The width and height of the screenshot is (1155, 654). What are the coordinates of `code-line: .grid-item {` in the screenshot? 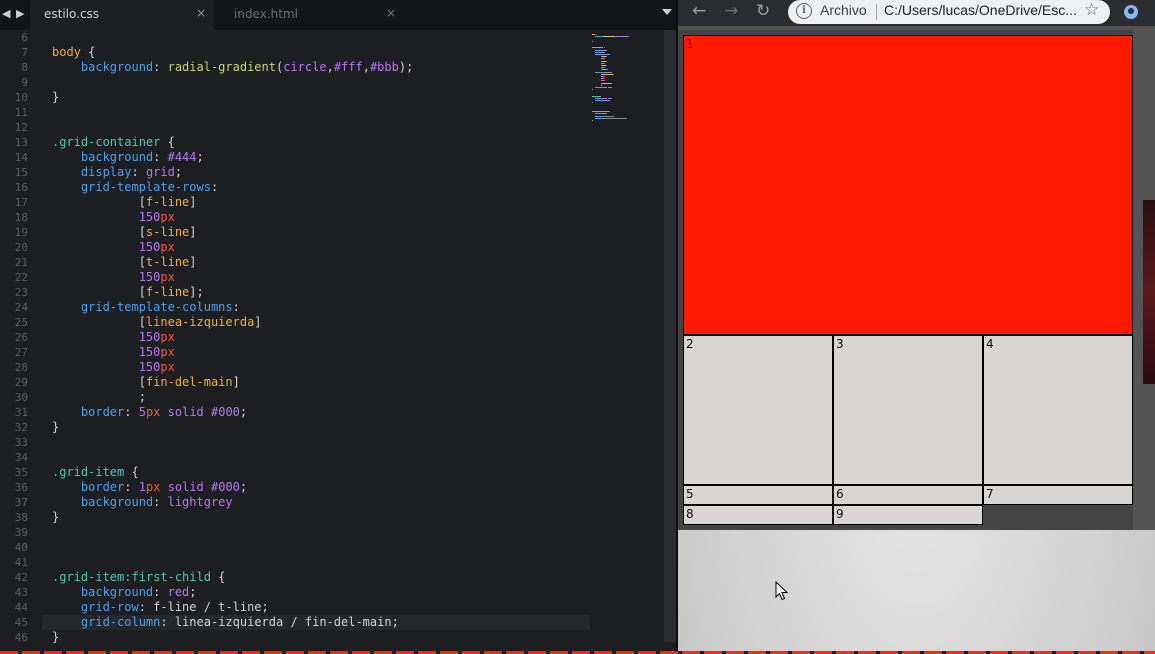 It's located at (95, 472).